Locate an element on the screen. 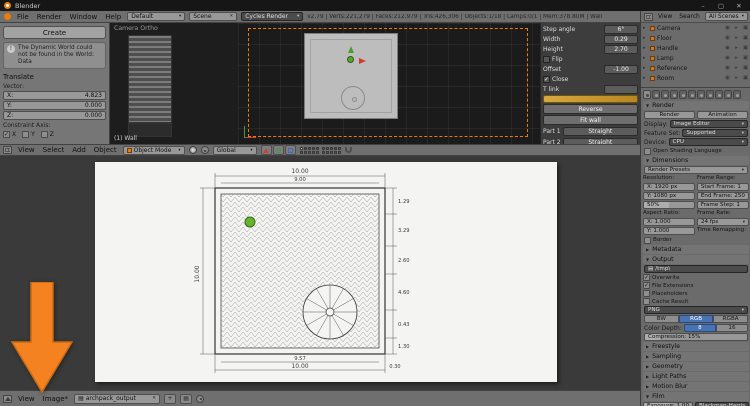 The image size is (750, 406). width-field: 0.29 is located at coordinates (621, 39).